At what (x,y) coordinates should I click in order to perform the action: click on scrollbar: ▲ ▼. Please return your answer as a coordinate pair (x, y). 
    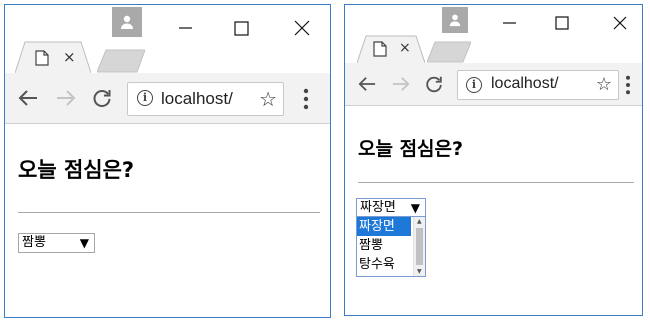
    Looking at the image, I should click on (419, 246).